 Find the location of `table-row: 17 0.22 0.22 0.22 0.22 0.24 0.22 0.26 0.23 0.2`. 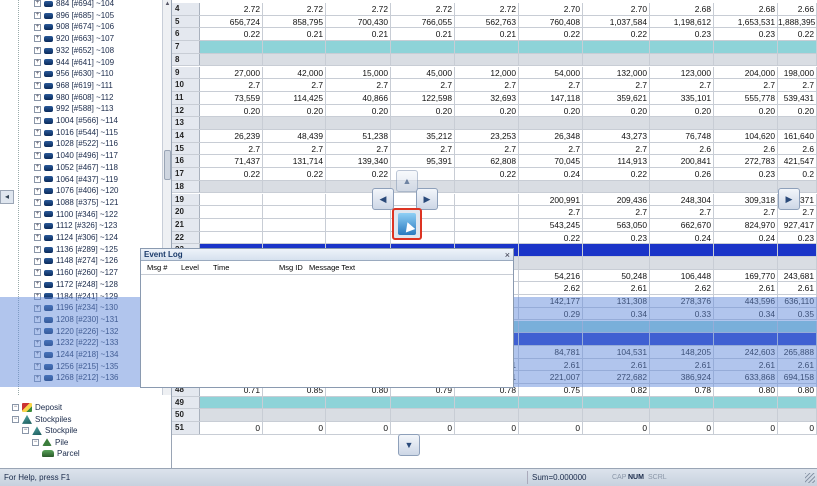

table-row: 17 0.22 0.22 0.22 0.22 0.24 0.22 0.26 0.23 0.2 is located at coordinates (494, 174).